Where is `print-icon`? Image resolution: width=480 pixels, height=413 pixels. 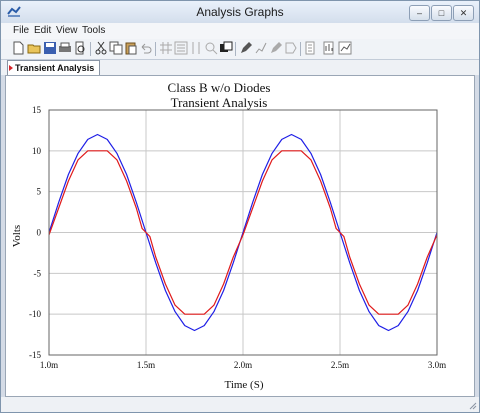
print-icon is located at coordinates (65, 48).